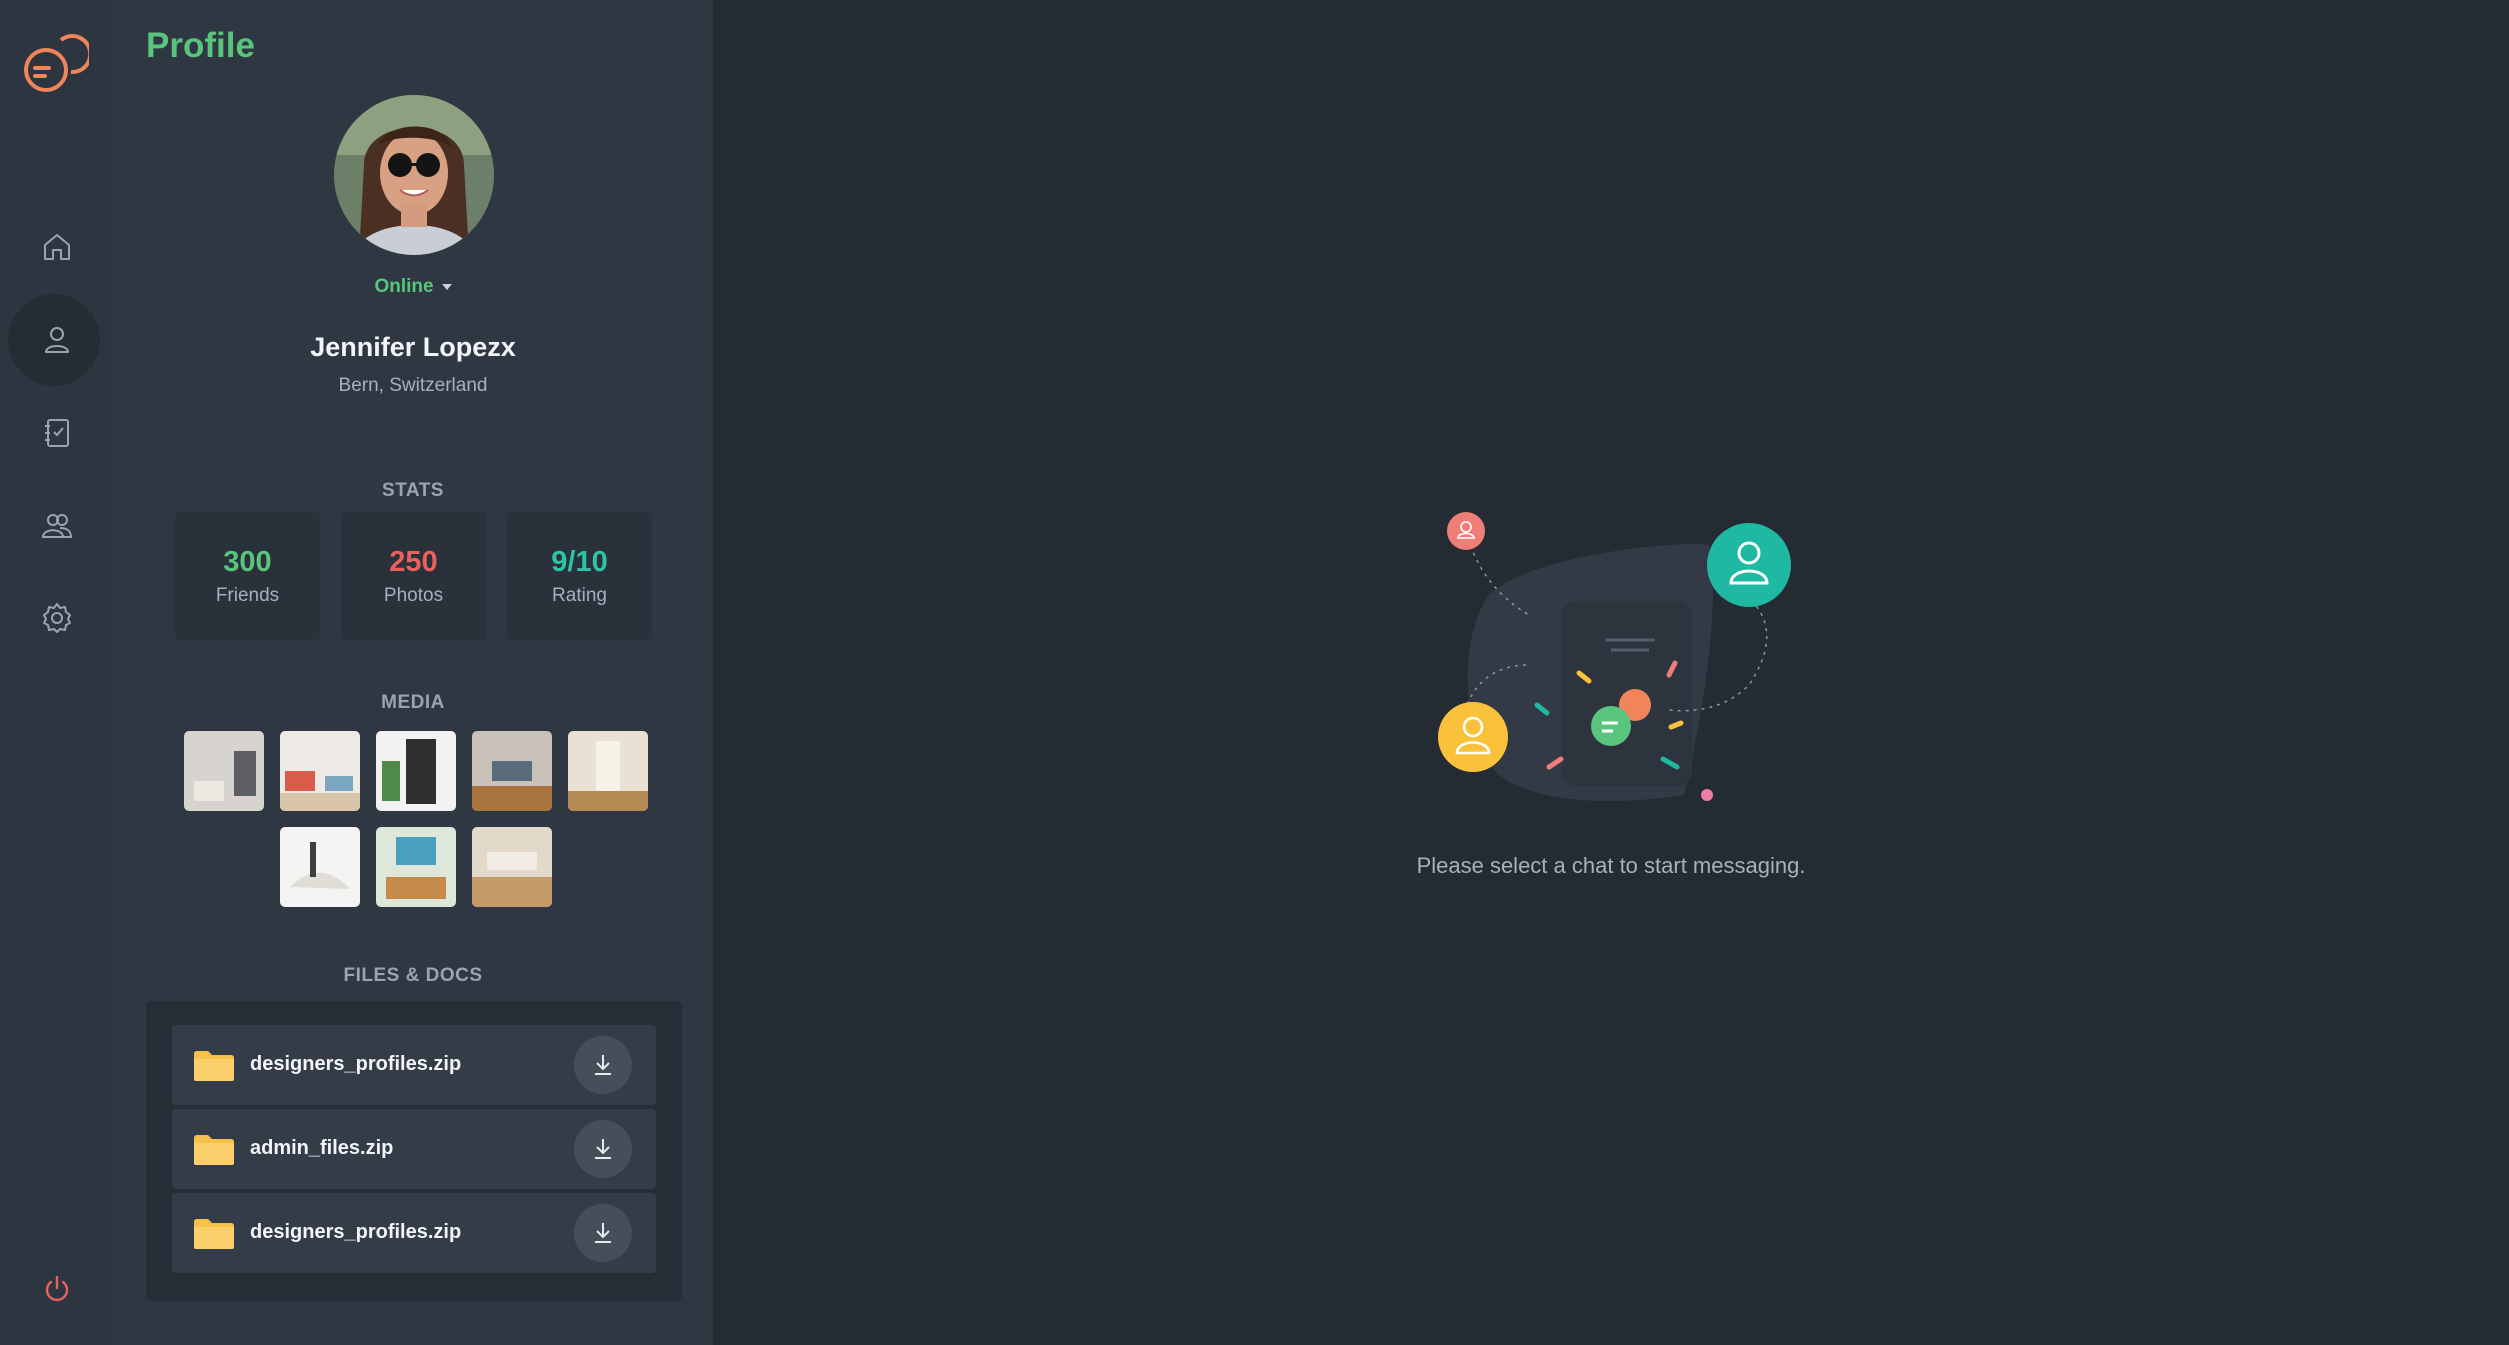  I want to click on stat-friends: 300 Friends, so click(247, 576).